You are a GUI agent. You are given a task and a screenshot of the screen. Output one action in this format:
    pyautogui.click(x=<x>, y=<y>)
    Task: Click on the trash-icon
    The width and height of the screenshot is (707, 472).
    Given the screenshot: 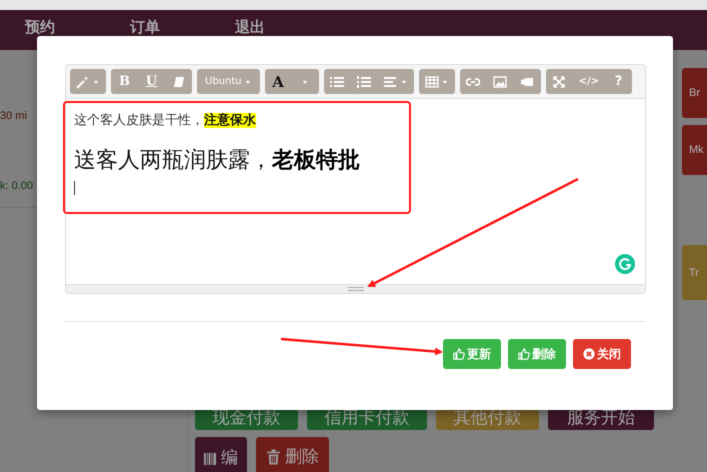 What is the action you would take?
    pyautogui.click(x=273, y=457)
    